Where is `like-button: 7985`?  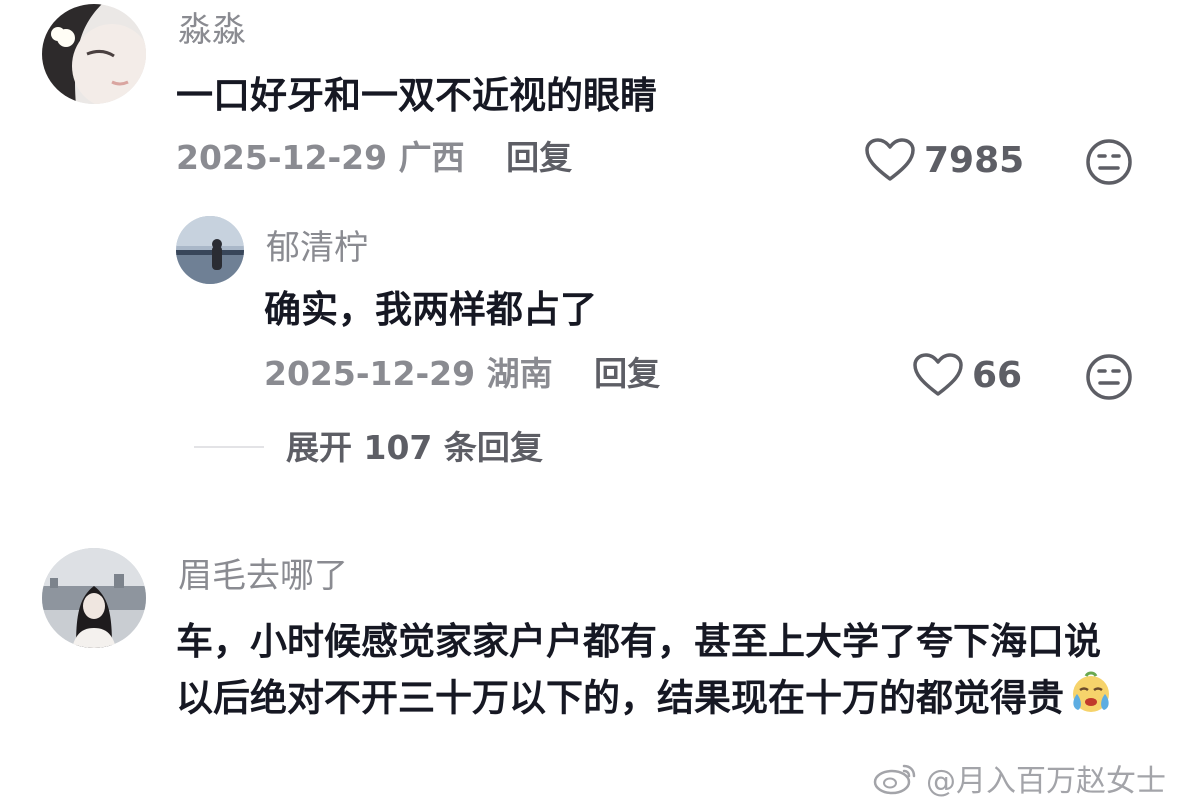 like-button: 7985 is located at coordinates (944, 160).